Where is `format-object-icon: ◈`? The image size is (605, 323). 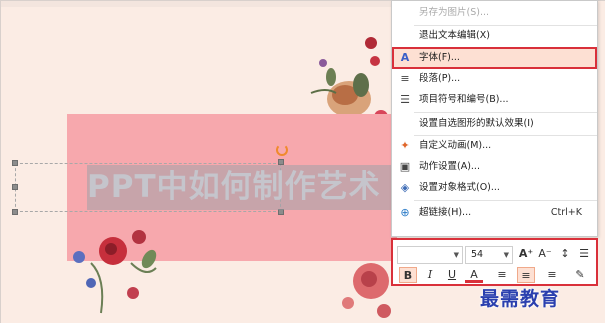
format-object-icon: ◈ is located at coordinates (405, 187).